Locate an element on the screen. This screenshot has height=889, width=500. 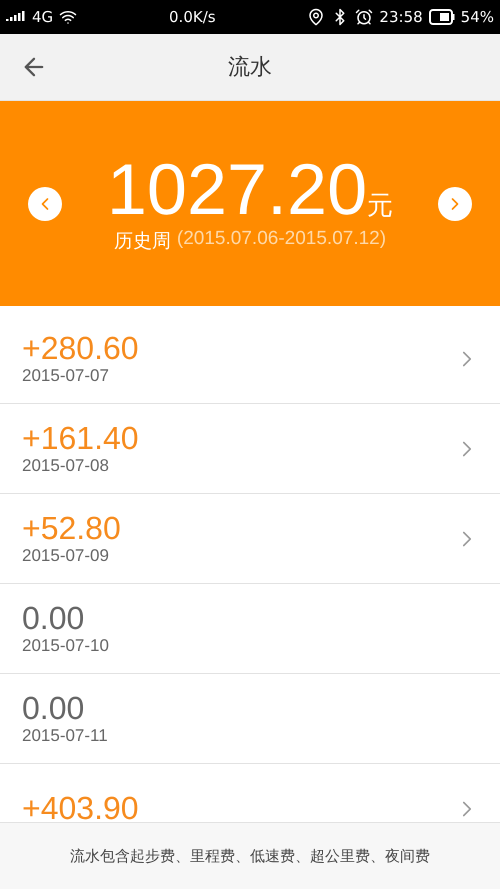
clock-time: 23:58 is located at coordinates (401, 17).